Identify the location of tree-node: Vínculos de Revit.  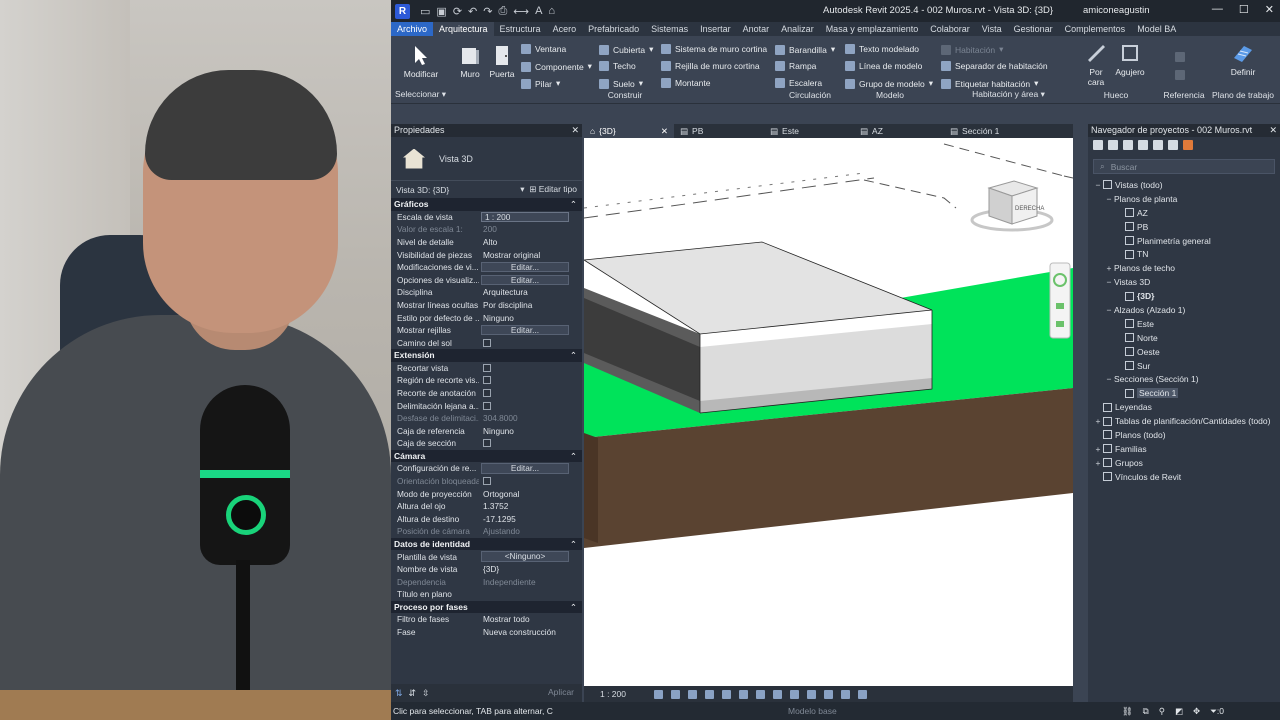
(1184, 477).